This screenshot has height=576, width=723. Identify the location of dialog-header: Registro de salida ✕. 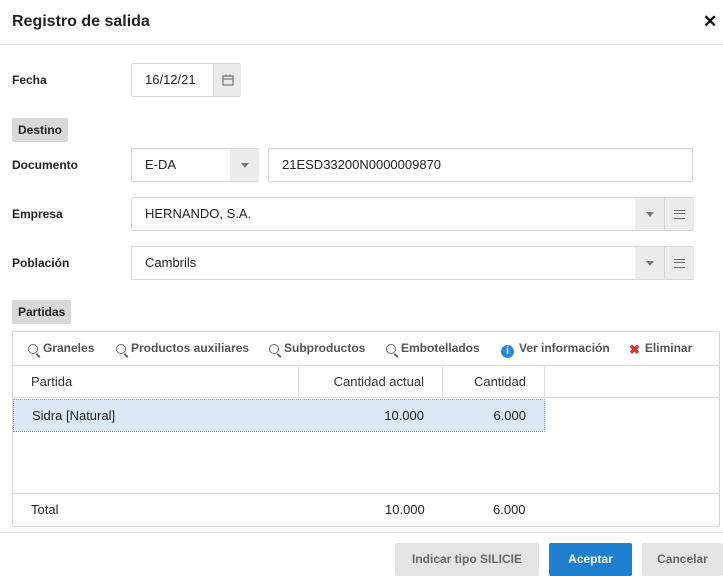
(361, 22).